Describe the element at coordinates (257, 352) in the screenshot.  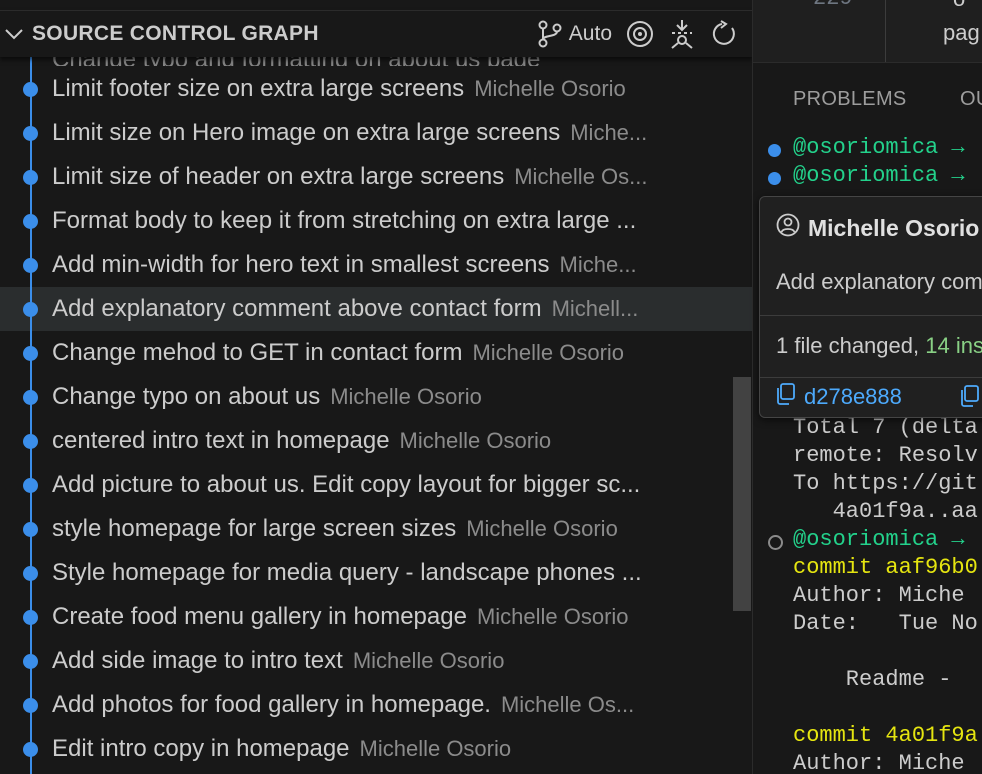
I see `commit-message-text: Change mehod to GET in contact form` at that location.